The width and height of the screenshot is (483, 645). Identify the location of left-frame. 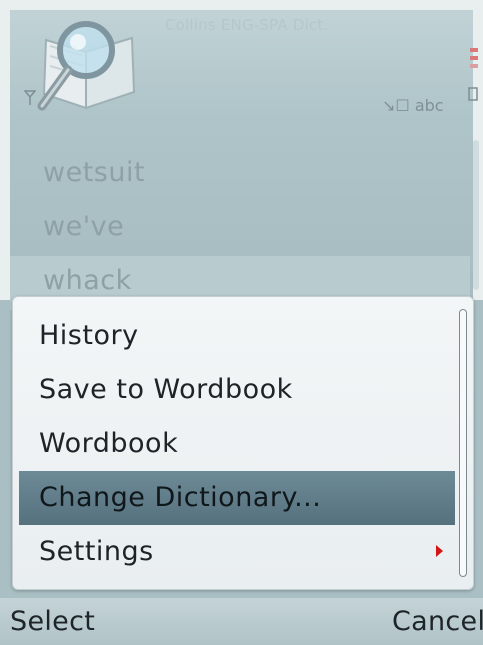
(5, 150).